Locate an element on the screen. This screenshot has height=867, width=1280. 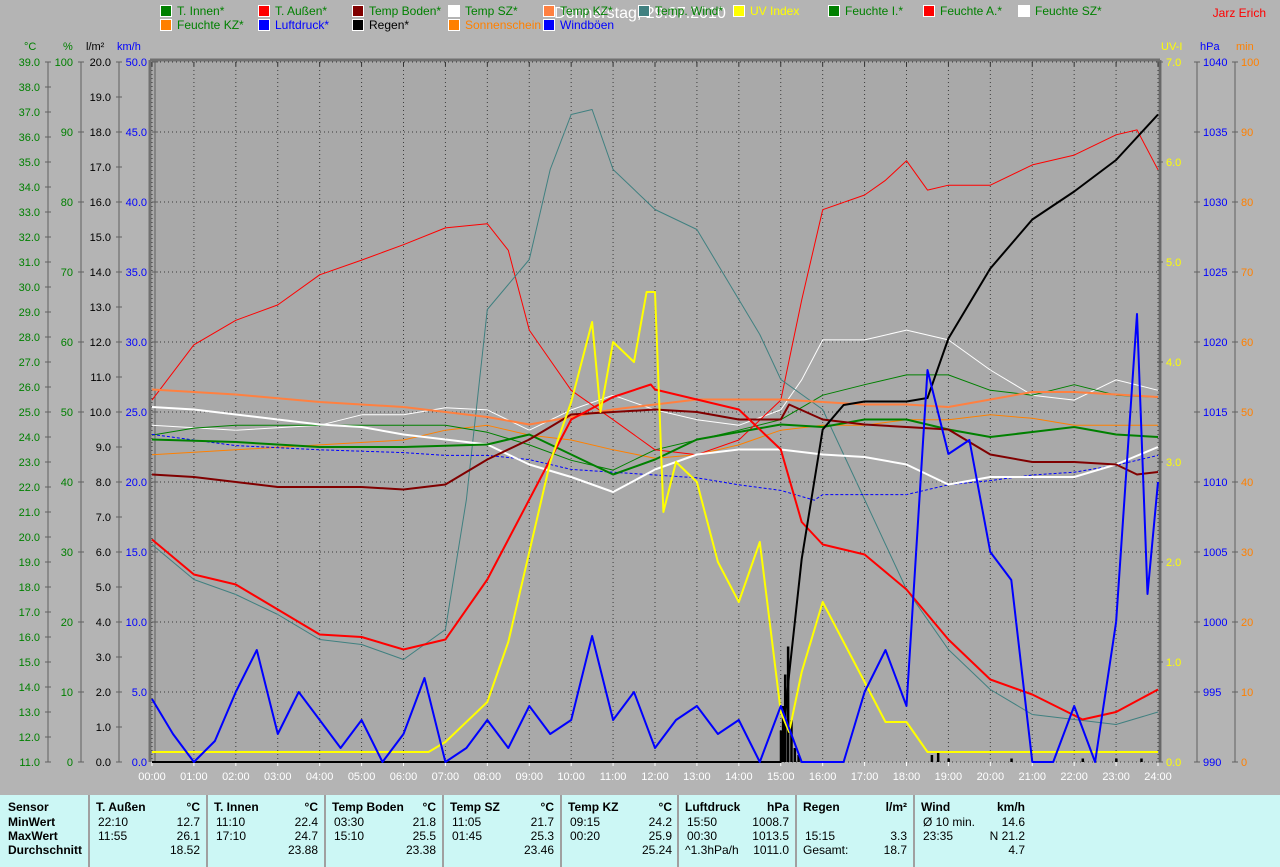
axis-tick-label-celsius: 24.0 is located at coordinates (29, 438).